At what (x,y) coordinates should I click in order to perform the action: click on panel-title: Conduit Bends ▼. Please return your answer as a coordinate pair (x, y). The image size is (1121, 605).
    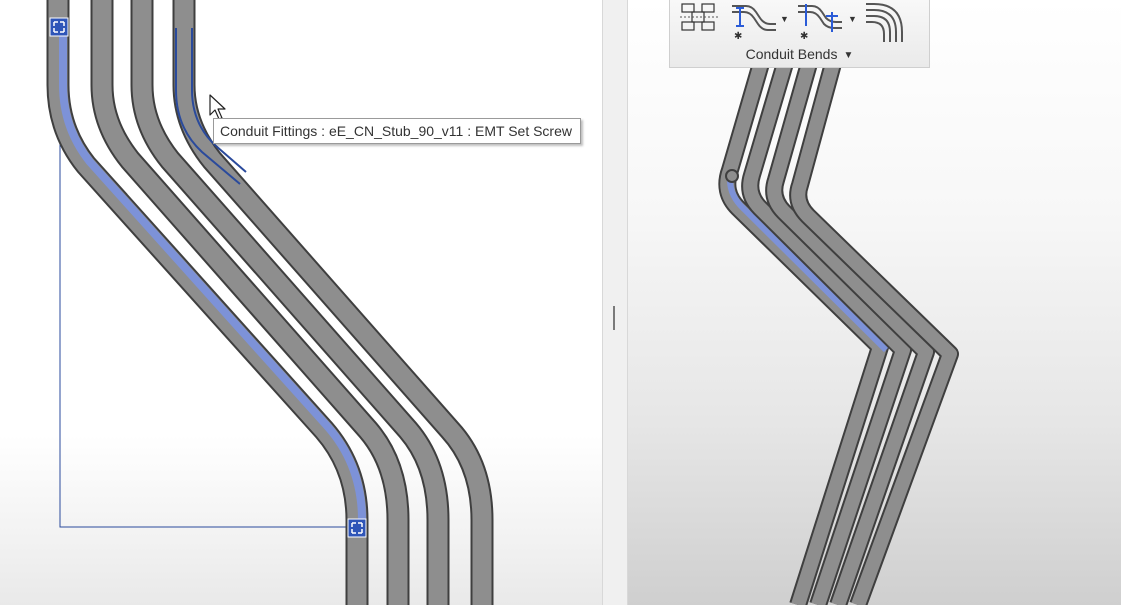
    Looking at the image, I should click on (799, 54).